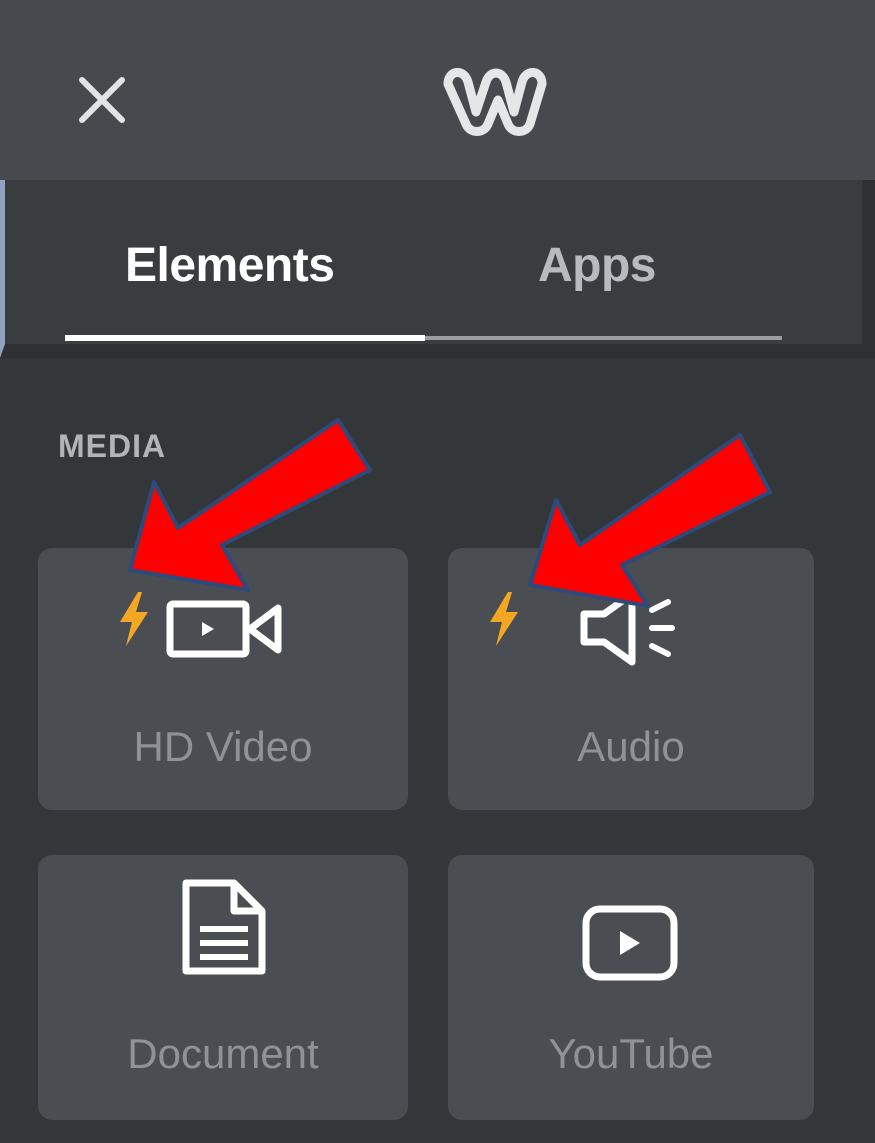  What do you see at coordinates (112, 446) in the screenshot?
I see `section-title-media: MEDIA` at bounding box center [112, 446].